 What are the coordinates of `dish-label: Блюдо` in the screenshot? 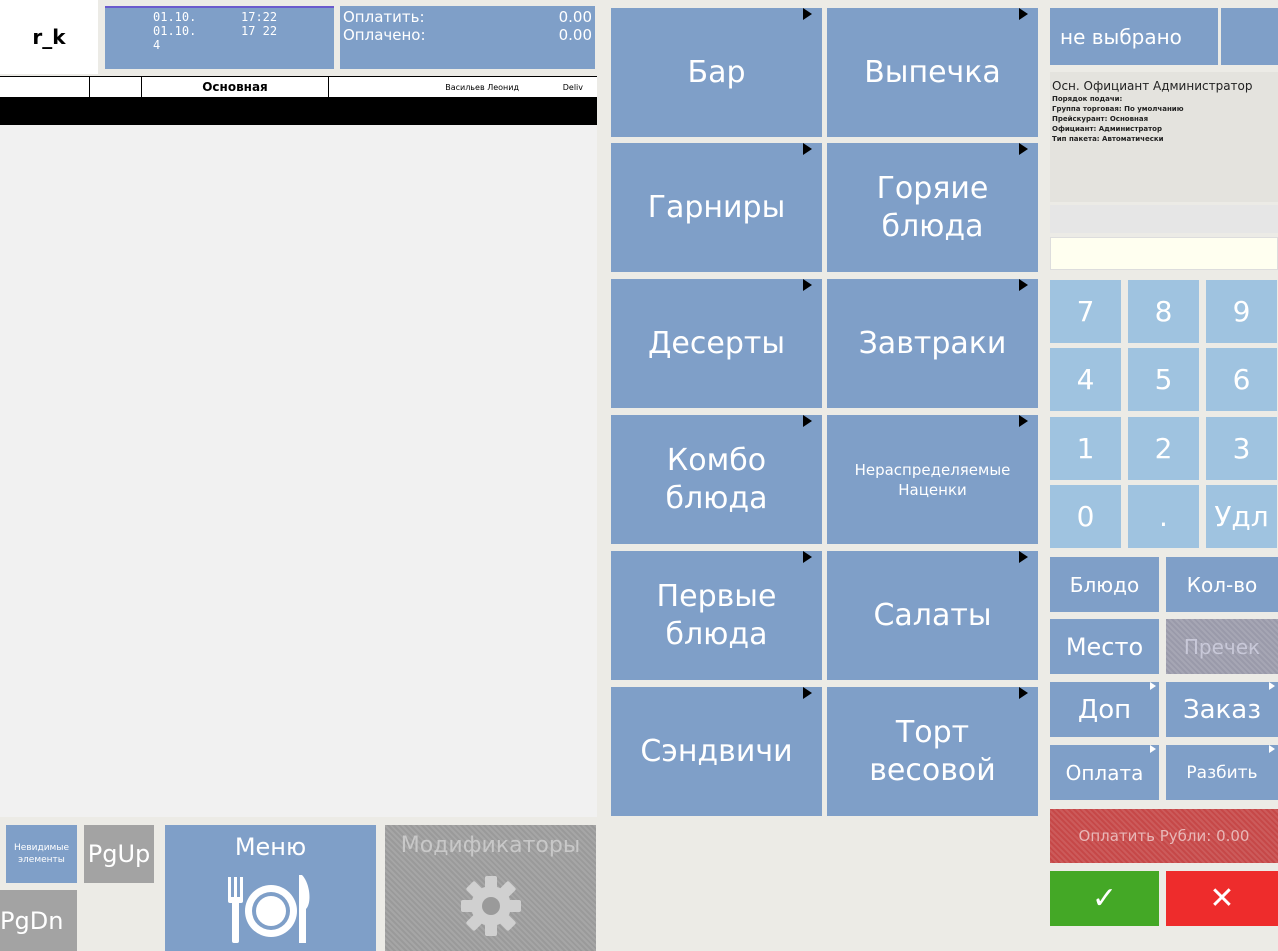 It's located at (1104, 584).